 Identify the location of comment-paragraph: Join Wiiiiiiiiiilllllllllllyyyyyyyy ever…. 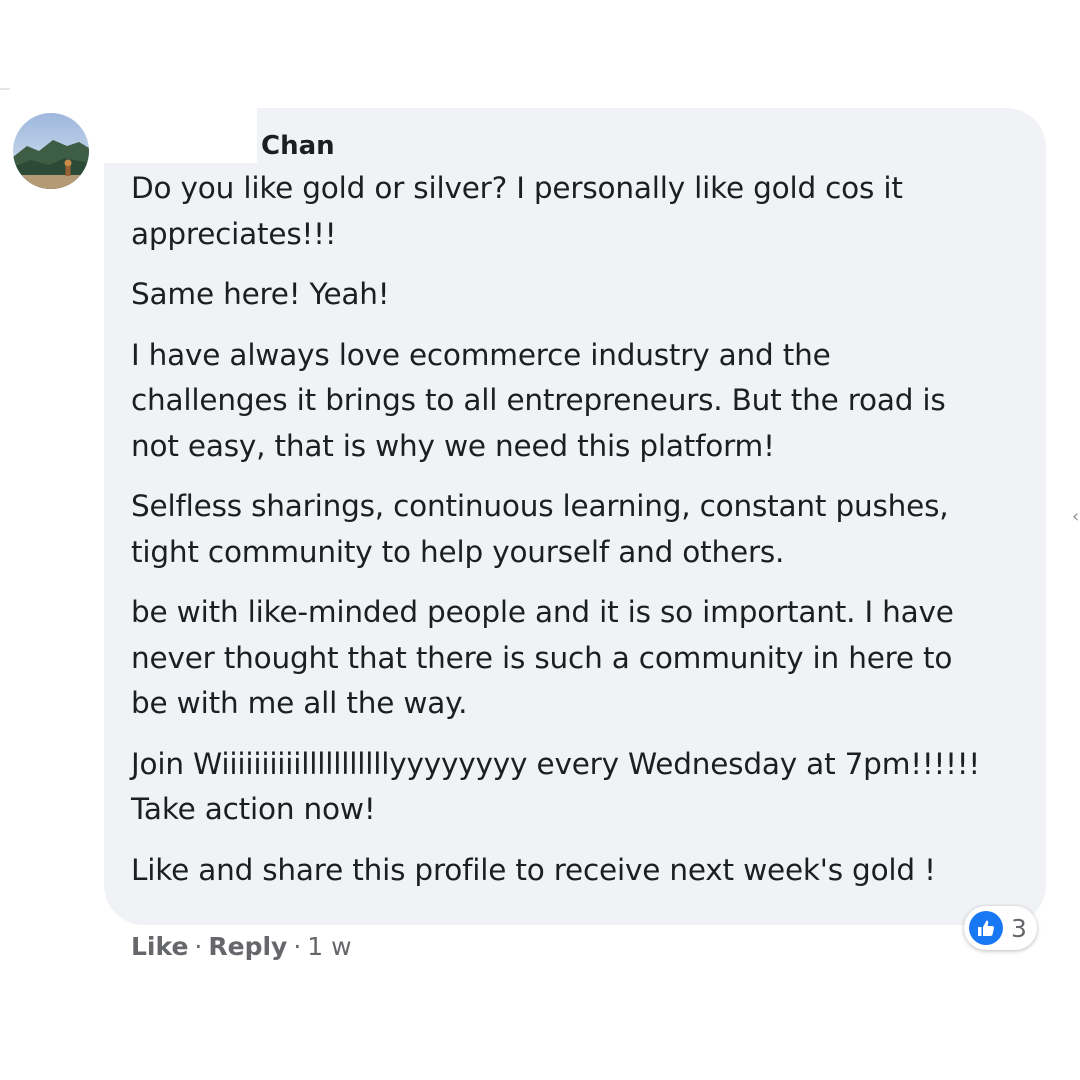
(555, 786).